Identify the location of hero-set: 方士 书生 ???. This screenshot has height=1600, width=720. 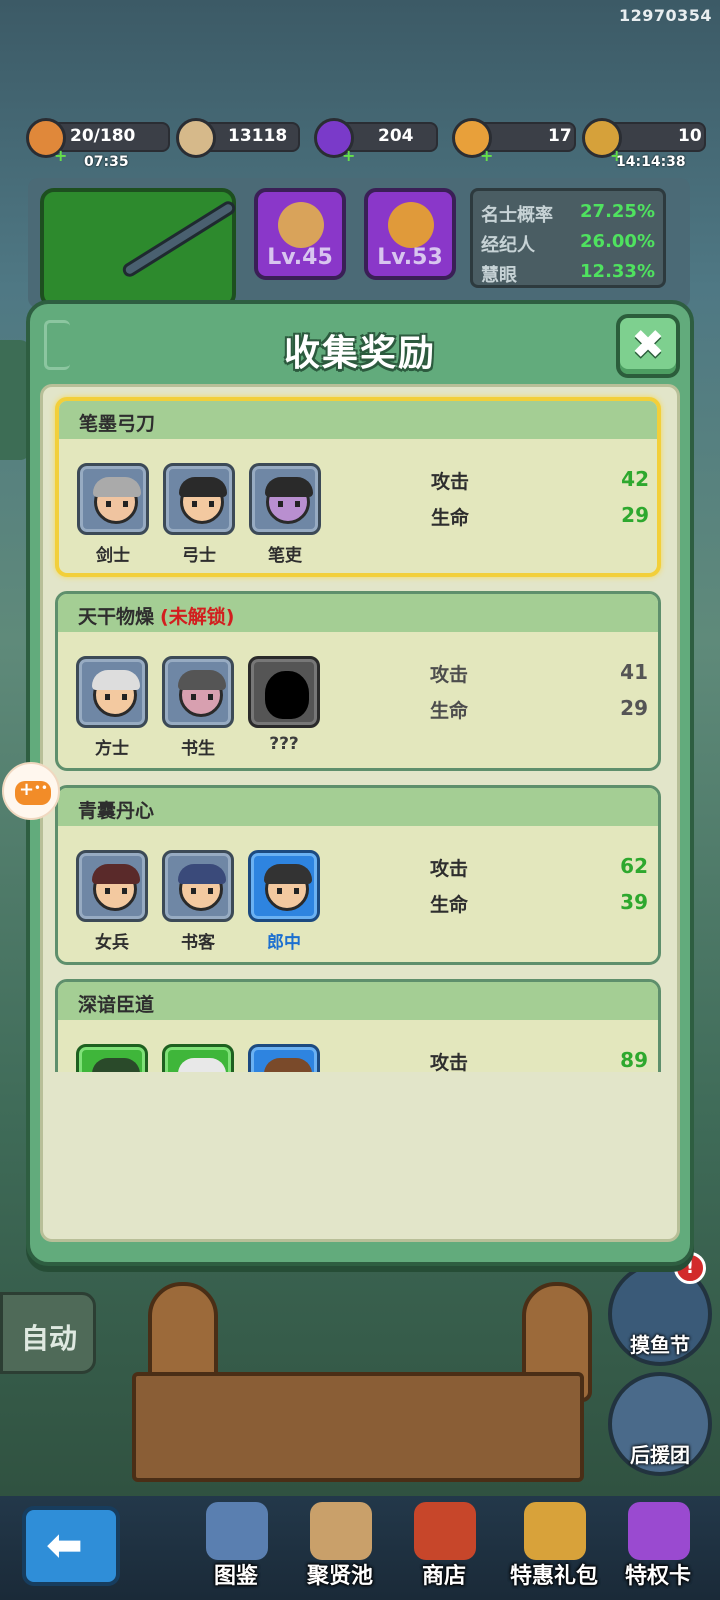
(211, 707).